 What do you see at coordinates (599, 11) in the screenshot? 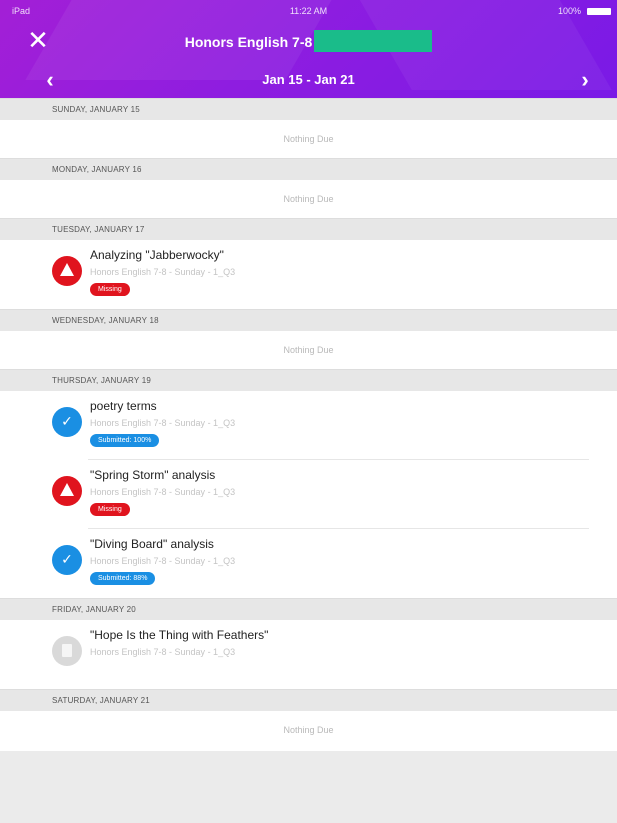
I see `battery-icon` at bounding box center [599, 11].